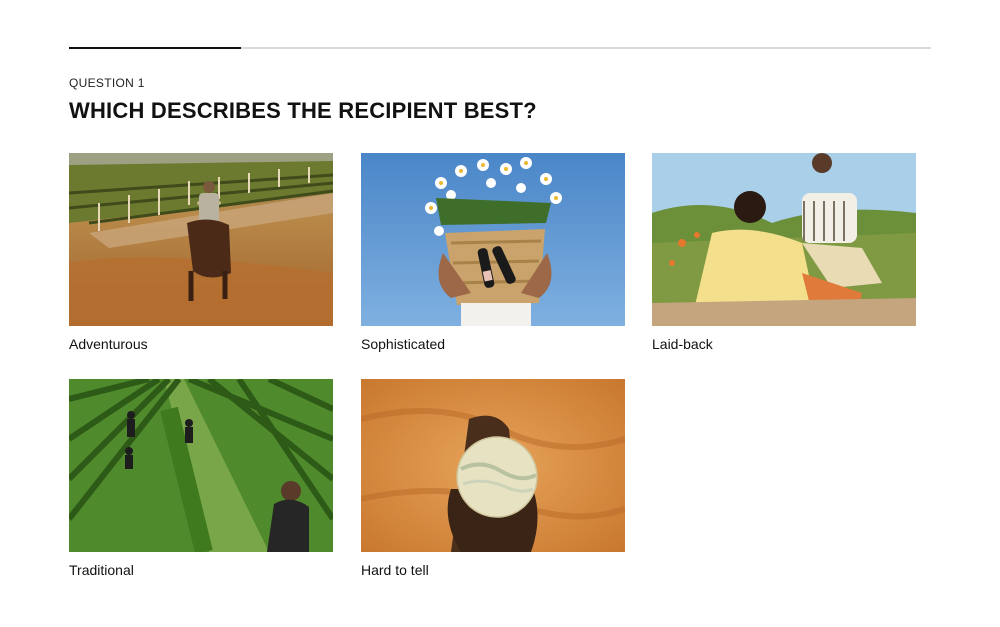 The image size is (1000, 627). Describe the element at coordinates (303, 110) in the screenshot. I see `question-title: WHICH DESCRIBES THE RECIPIENT BEST?` at that location.